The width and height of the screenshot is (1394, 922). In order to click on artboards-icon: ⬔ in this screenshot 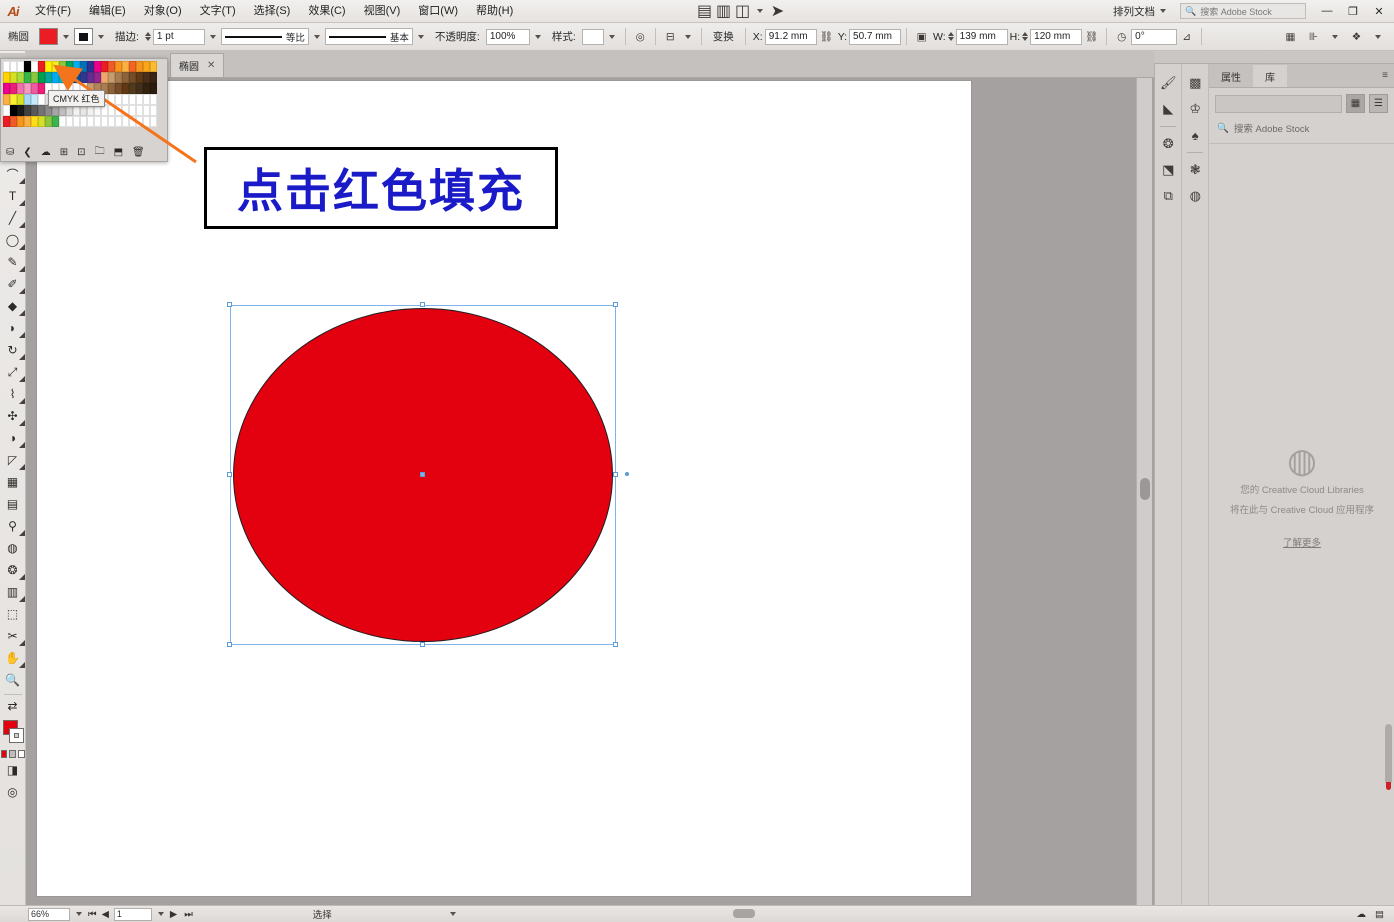, I will do `click(1168, 170)`.